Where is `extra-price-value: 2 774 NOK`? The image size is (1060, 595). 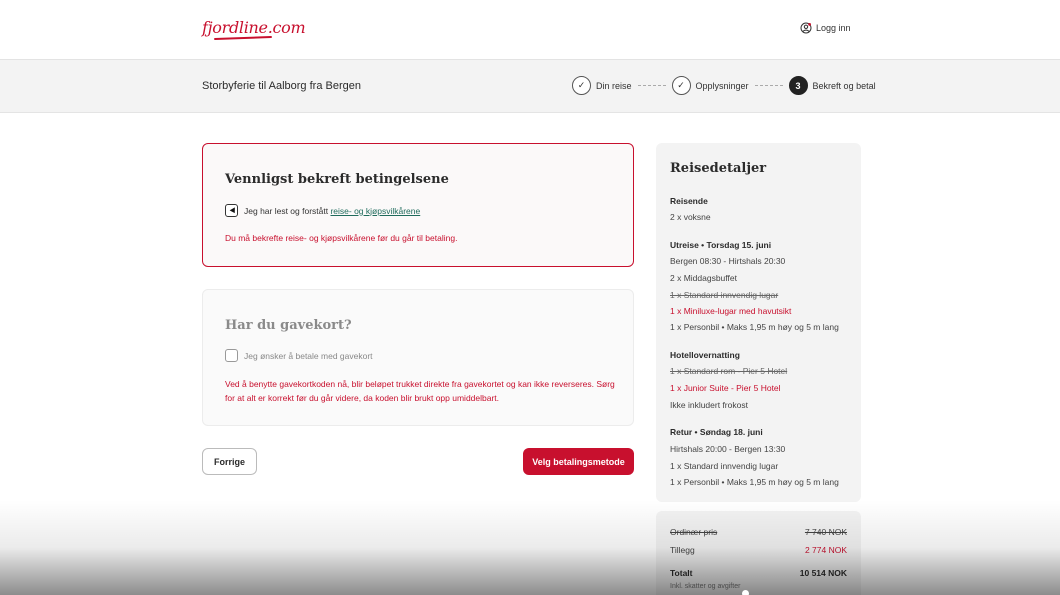 extra-price-value: 2 774 NOK is located at coordinates (825, 550).